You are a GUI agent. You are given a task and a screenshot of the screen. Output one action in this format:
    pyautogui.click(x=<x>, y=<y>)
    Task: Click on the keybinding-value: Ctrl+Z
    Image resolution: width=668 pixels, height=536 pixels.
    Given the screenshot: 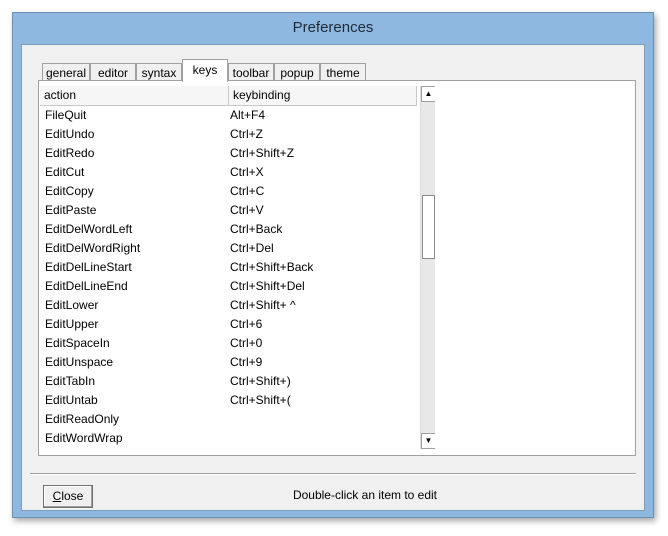 What is the action you would take?
    pyautogui.click(x=246, y=134)
    